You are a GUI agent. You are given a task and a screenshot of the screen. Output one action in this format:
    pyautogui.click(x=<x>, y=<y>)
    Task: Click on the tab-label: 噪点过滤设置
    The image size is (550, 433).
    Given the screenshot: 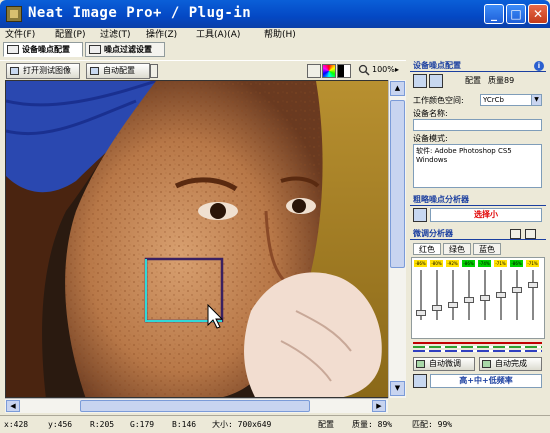 What is the action you would take?
    pyautogui.click(x=128, y=49)
    